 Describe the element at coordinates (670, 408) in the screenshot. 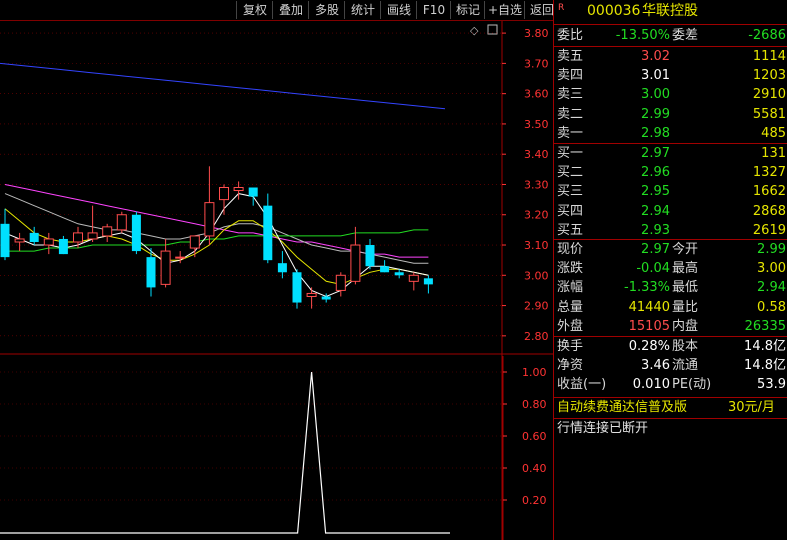

I see `renew-notice: 自动续费通达信普及版 30元/月` at that location.